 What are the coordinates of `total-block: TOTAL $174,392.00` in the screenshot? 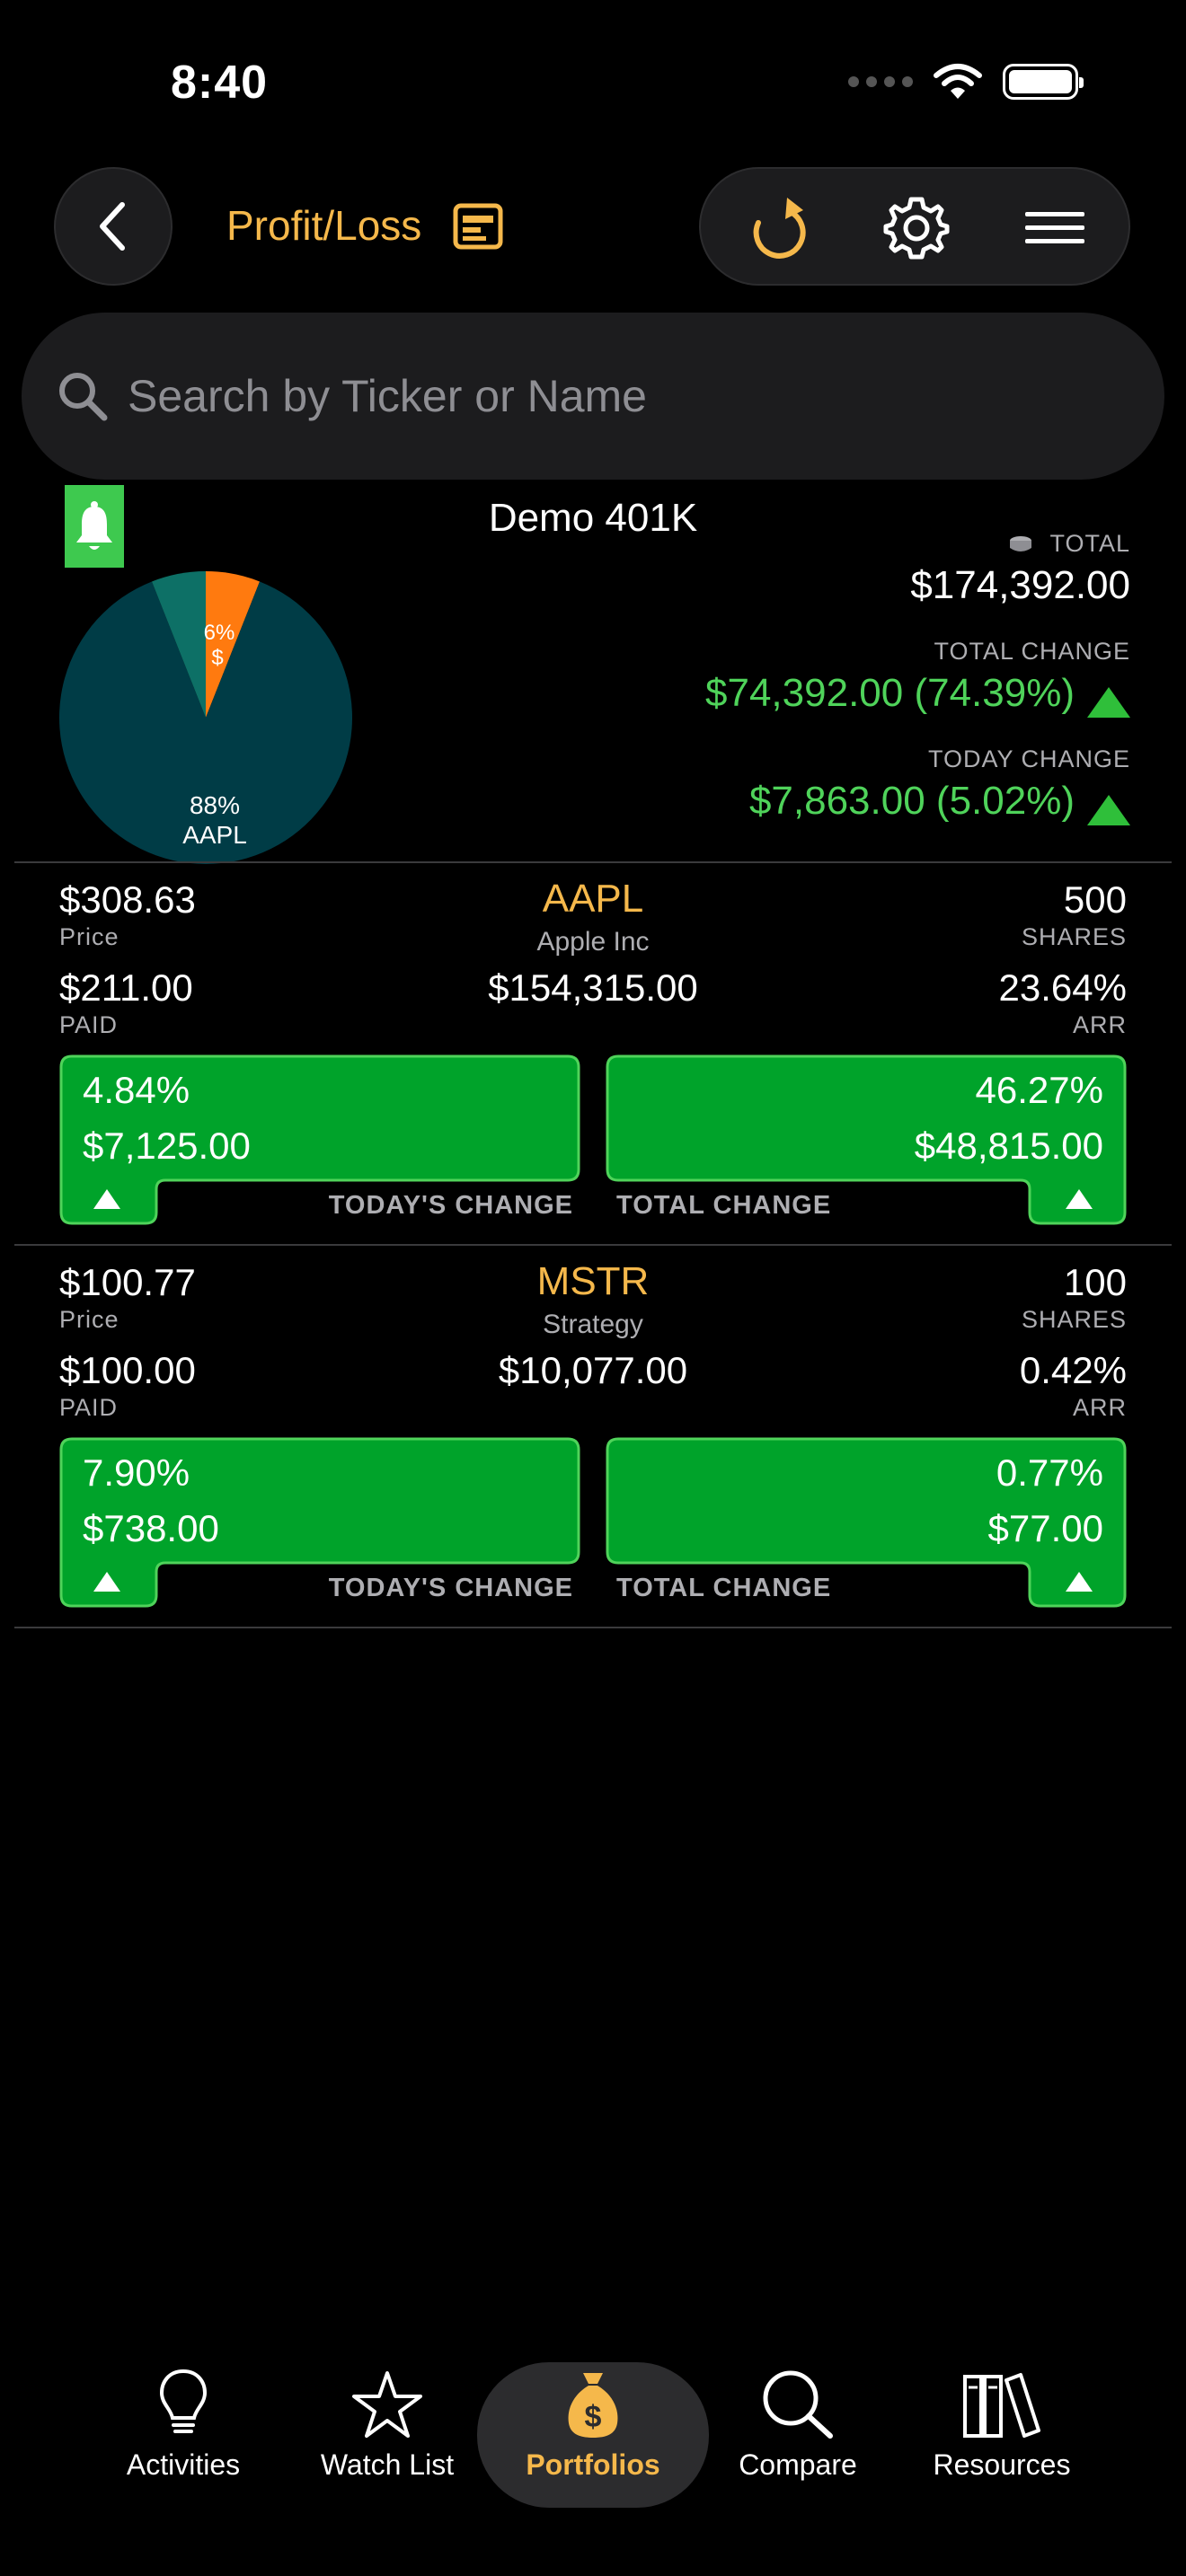 It's located at (1020, 569).